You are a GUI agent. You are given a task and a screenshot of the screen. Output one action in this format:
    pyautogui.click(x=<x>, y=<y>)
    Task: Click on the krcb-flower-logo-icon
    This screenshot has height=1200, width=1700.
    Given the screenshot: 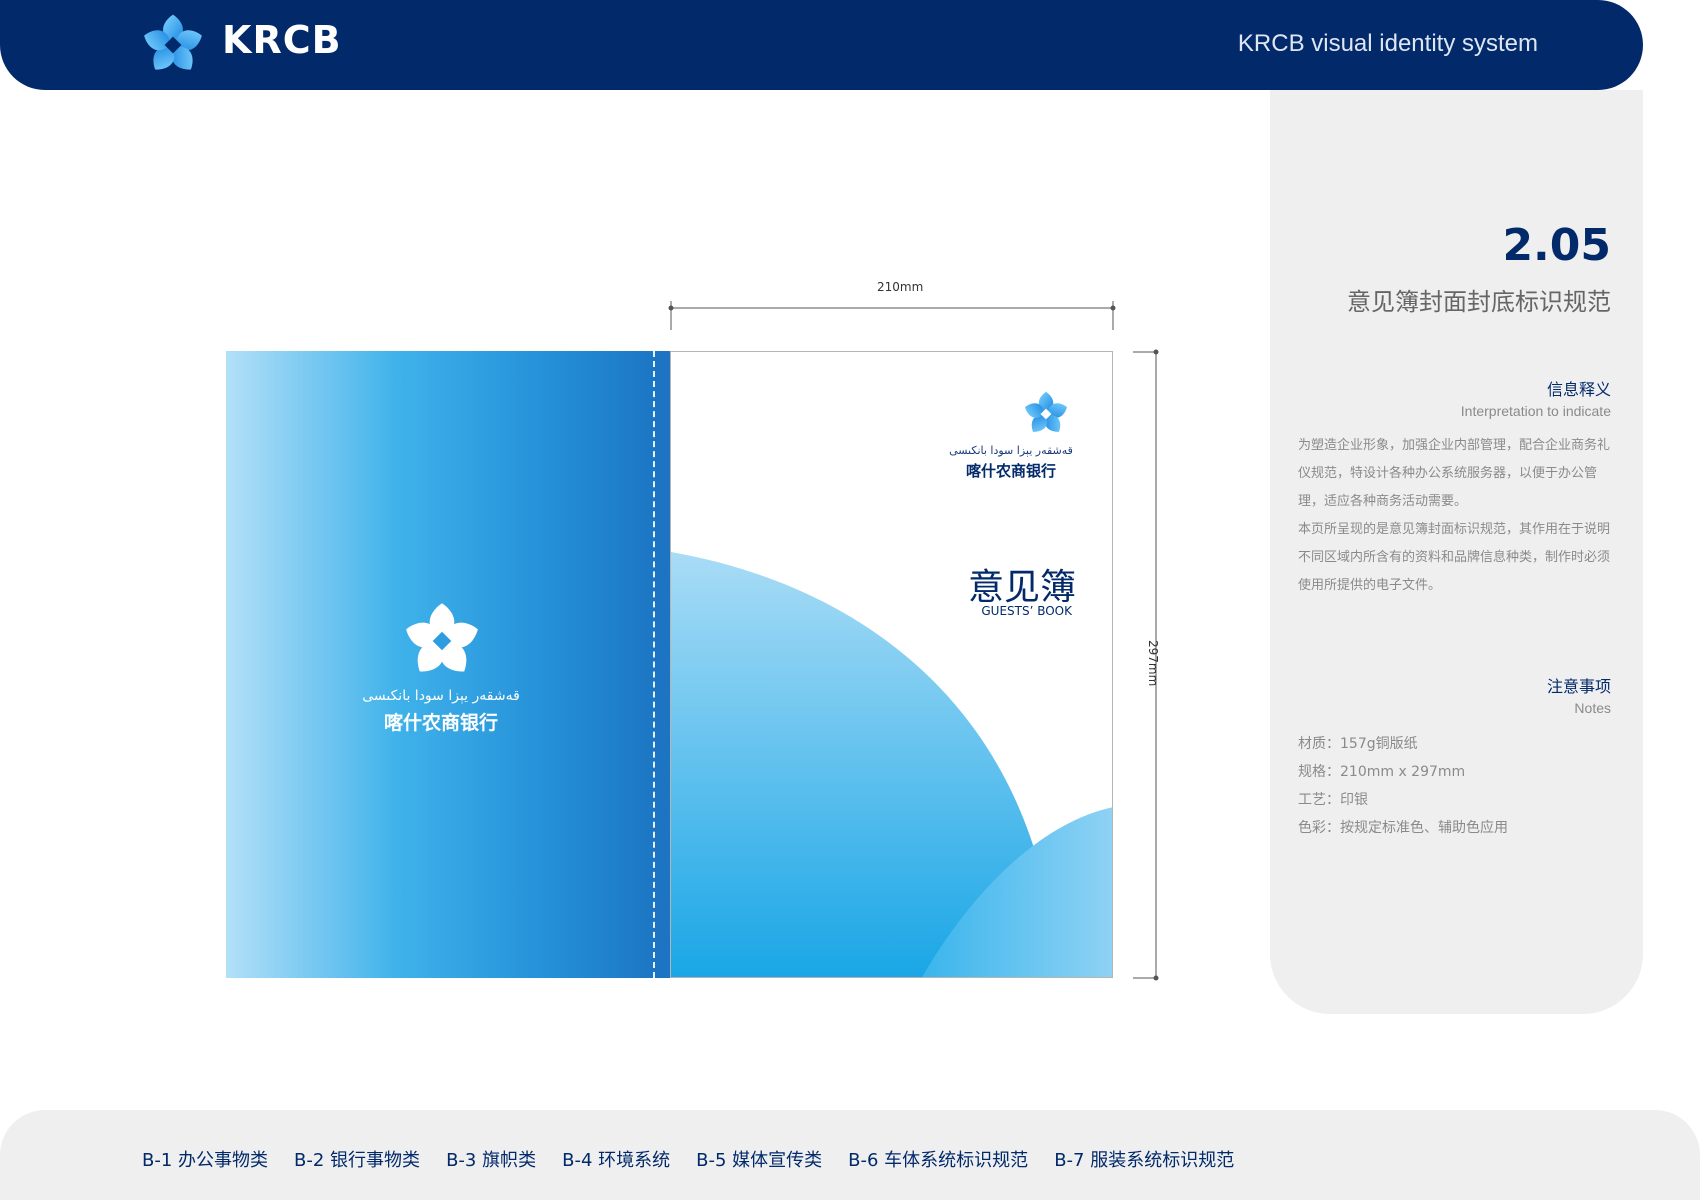 What is the action you would take?
    pyautogui.click(x=173, y=42)
    